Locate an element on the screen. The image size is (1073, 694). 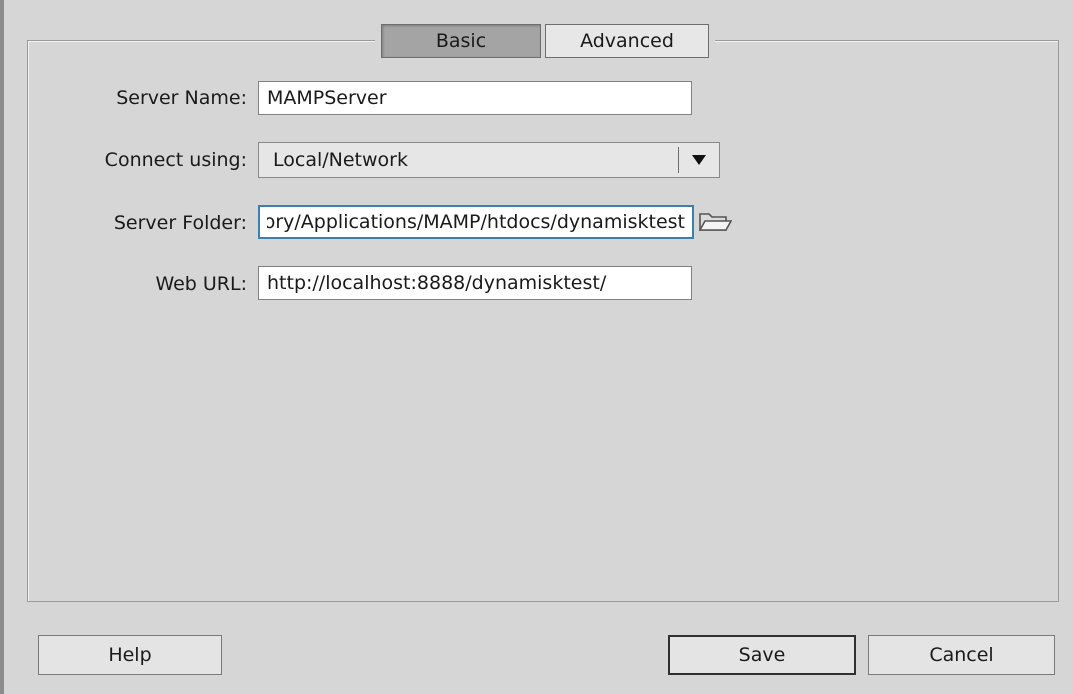
tab-bar: Basic Advanced is located at coordinates (545, 41).